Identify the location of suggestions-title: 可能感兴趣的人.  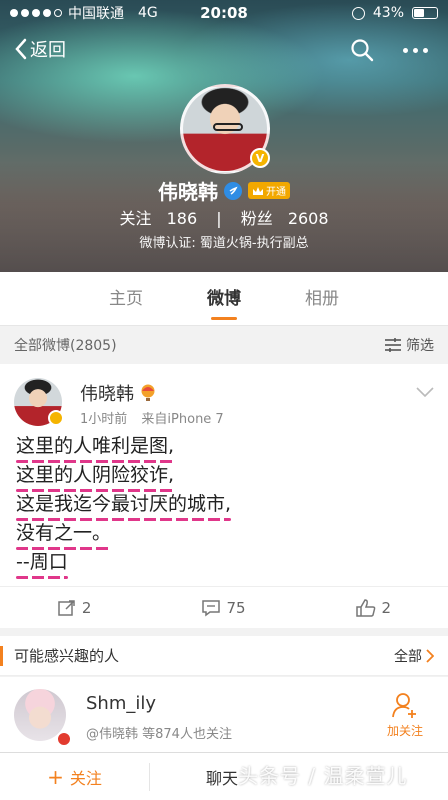
(67, 656).